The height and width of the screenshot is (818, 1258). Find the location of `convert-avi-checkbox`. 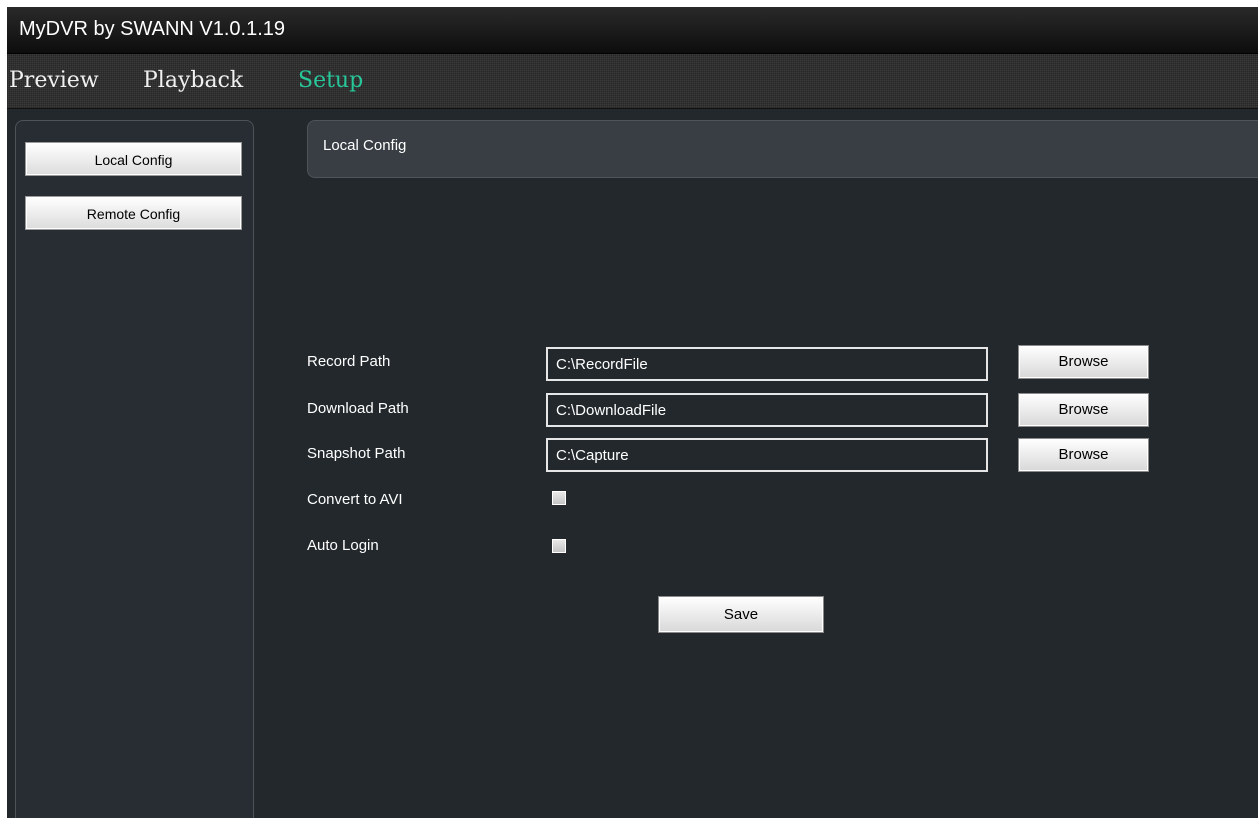

convert-avi-checkbox is located at coordinates (559, 498).